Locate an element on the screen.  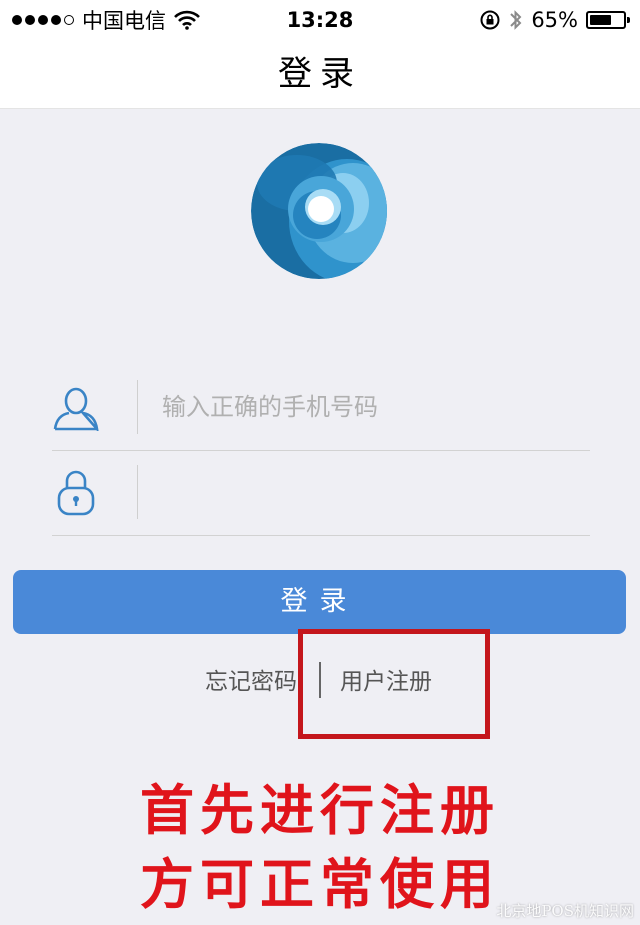
page-title: 登录 is located at coordinates (320, 74).